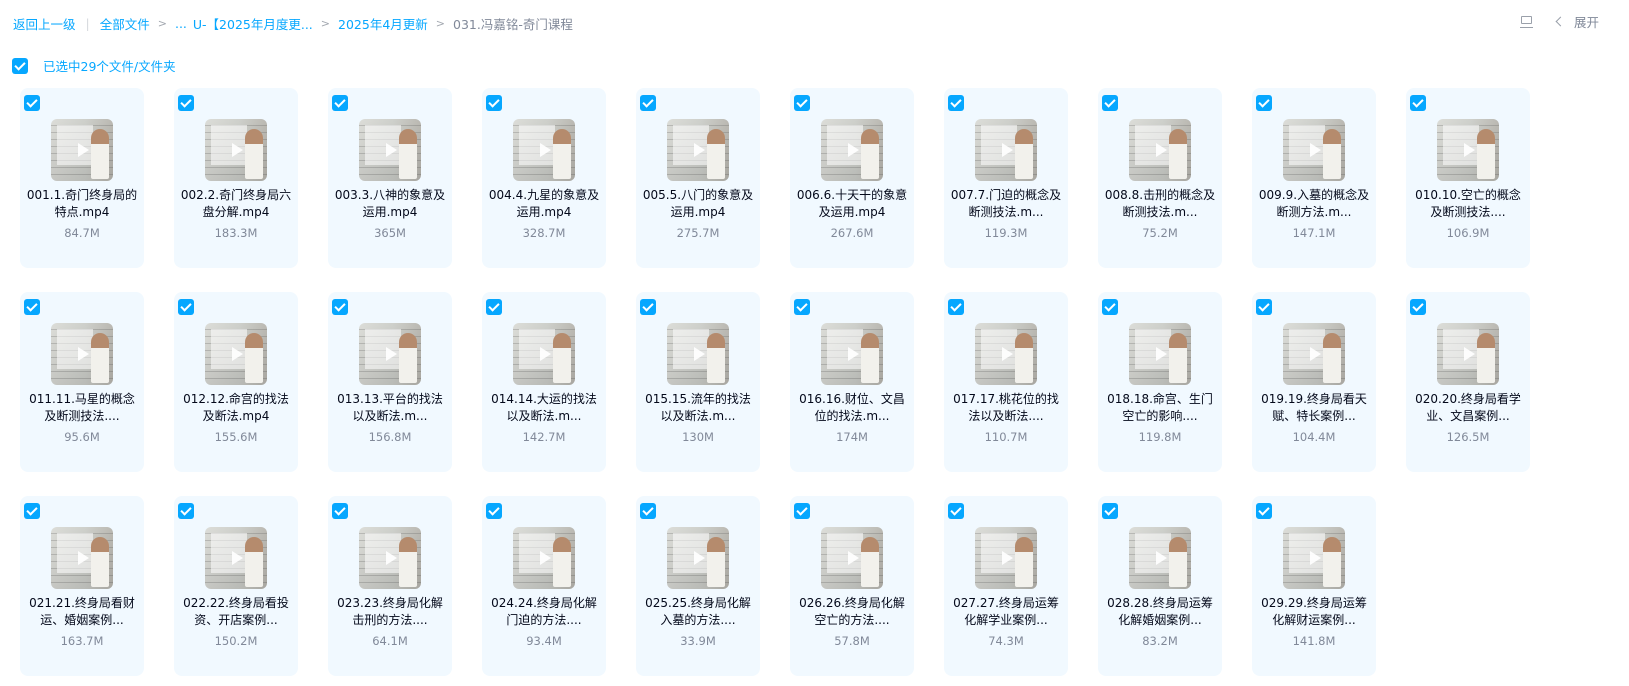 The image size is (1629, 686). Describe the element at coordinates (1160, 586) in the screenshot. I see `file-tile: 028.28.终身局运筹化解婚姻案例... 83.2M` at that location.